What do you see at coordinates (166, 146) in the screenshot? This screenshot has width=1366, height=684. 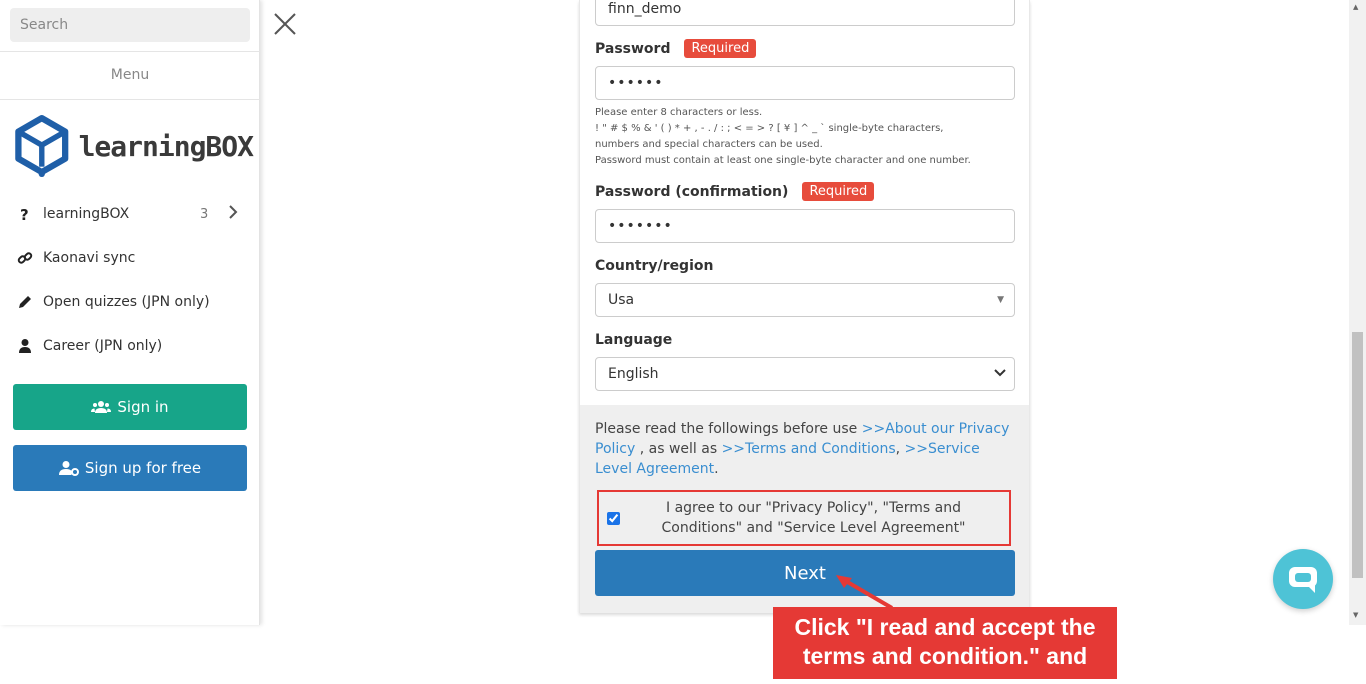 I see `logo-text: learningBOX` at bounding box center [166, 146].